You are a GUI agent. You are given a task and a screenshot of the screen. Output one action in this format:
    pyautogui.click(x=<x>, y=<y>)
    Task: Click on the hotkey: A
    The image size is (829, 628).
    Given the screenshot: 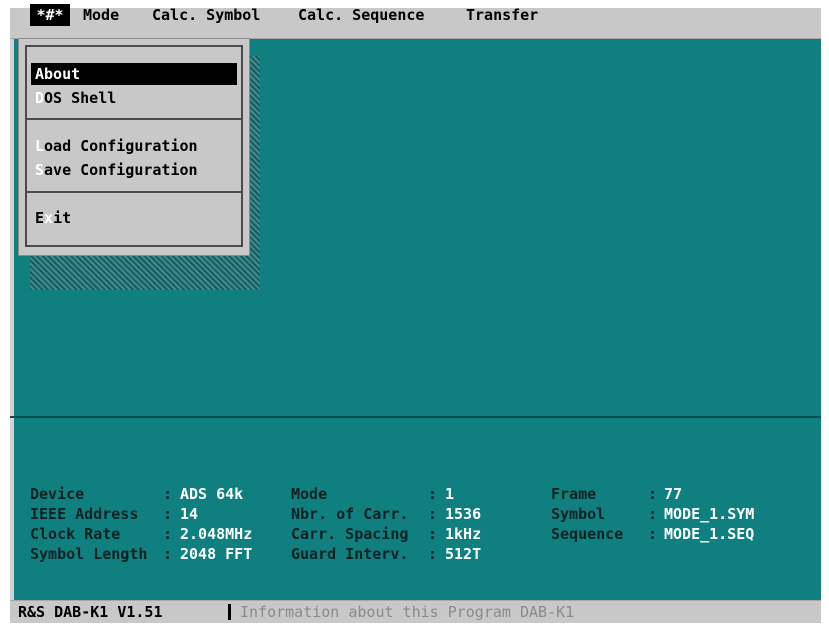 What is the action you would take?
    pyautogui.click(x=40, y=74)
    